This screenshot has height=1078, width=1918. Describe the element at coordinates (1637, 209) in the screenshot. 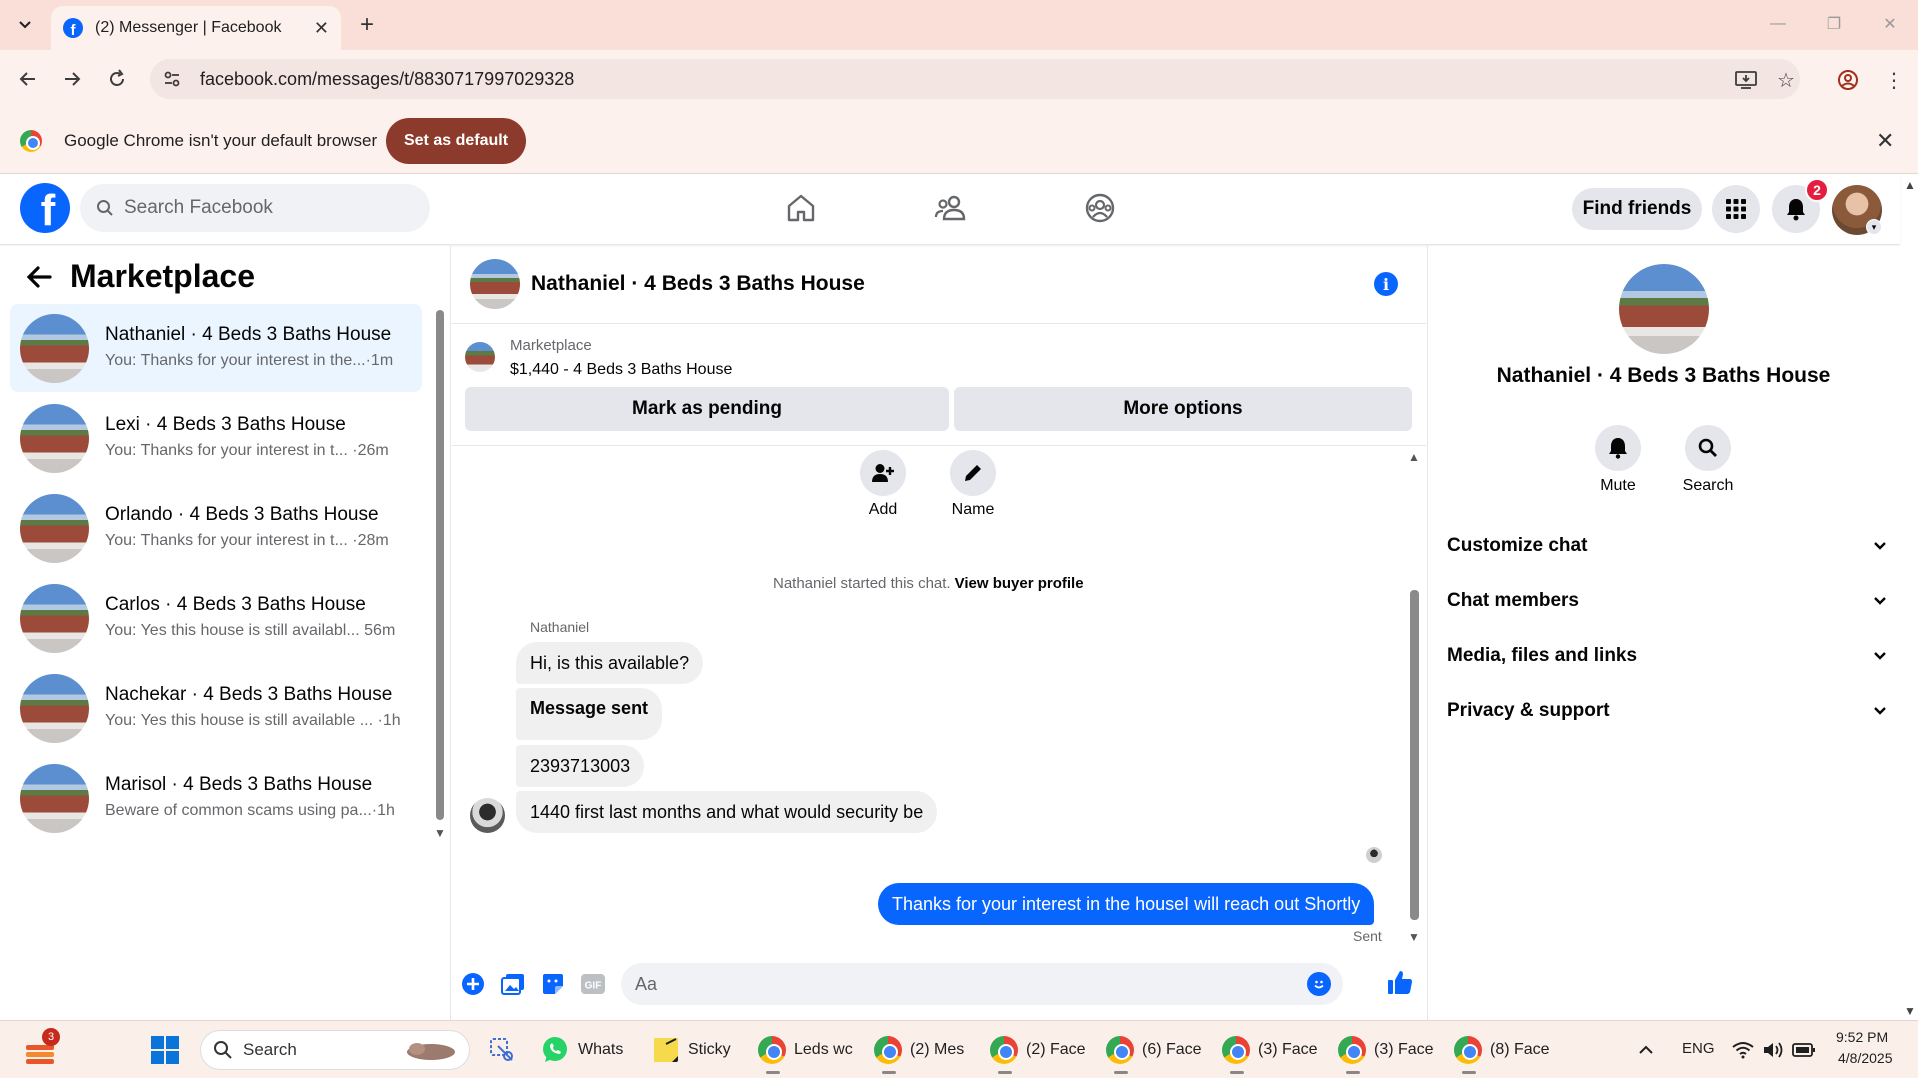

I see `find-friends-button: Find friends` at that location.